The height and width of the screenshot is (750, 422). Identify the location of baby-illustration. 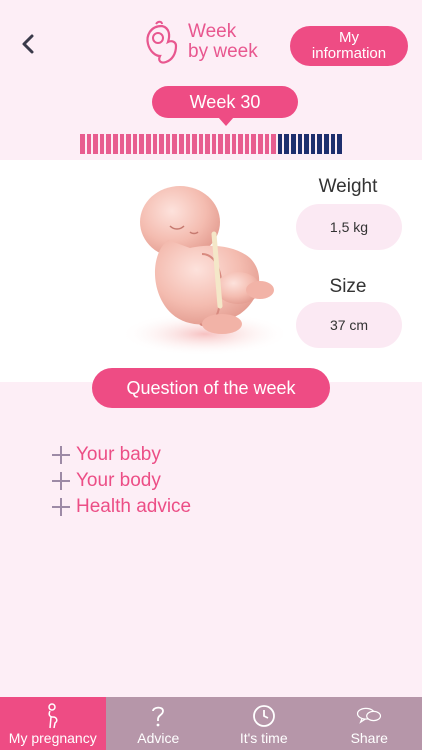
(205, 271).